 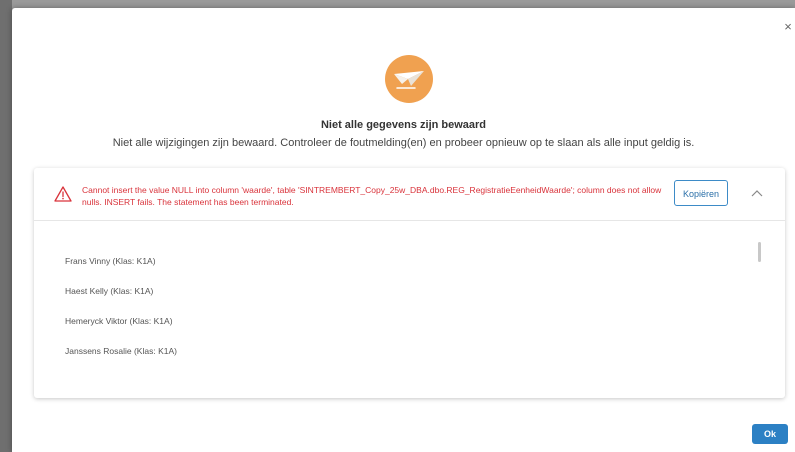 I want to click on warning-triangle-icon, so click(x=63, y=194).